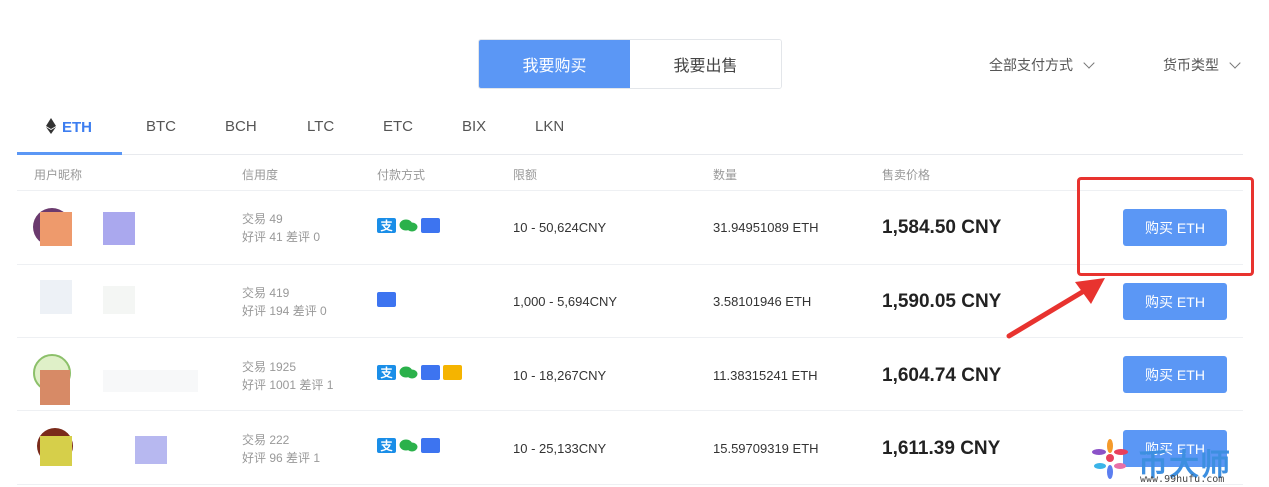 The width and height of the screenshot is (1269, 487). What do you see at coordinates (762, 301) in the screenshot?
I see `available-amount: 3.58101946 ETH` at bounding box center [762, 301].